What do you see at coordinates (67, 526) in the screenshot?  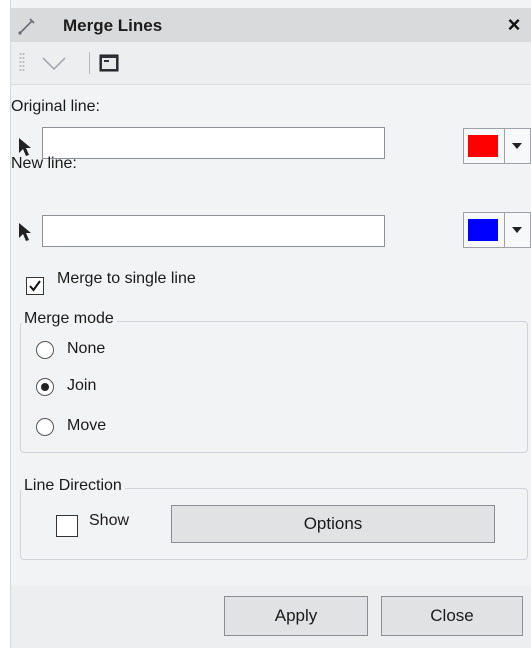 I see `show-direction-checkbox` at bounding box center [67, 526].